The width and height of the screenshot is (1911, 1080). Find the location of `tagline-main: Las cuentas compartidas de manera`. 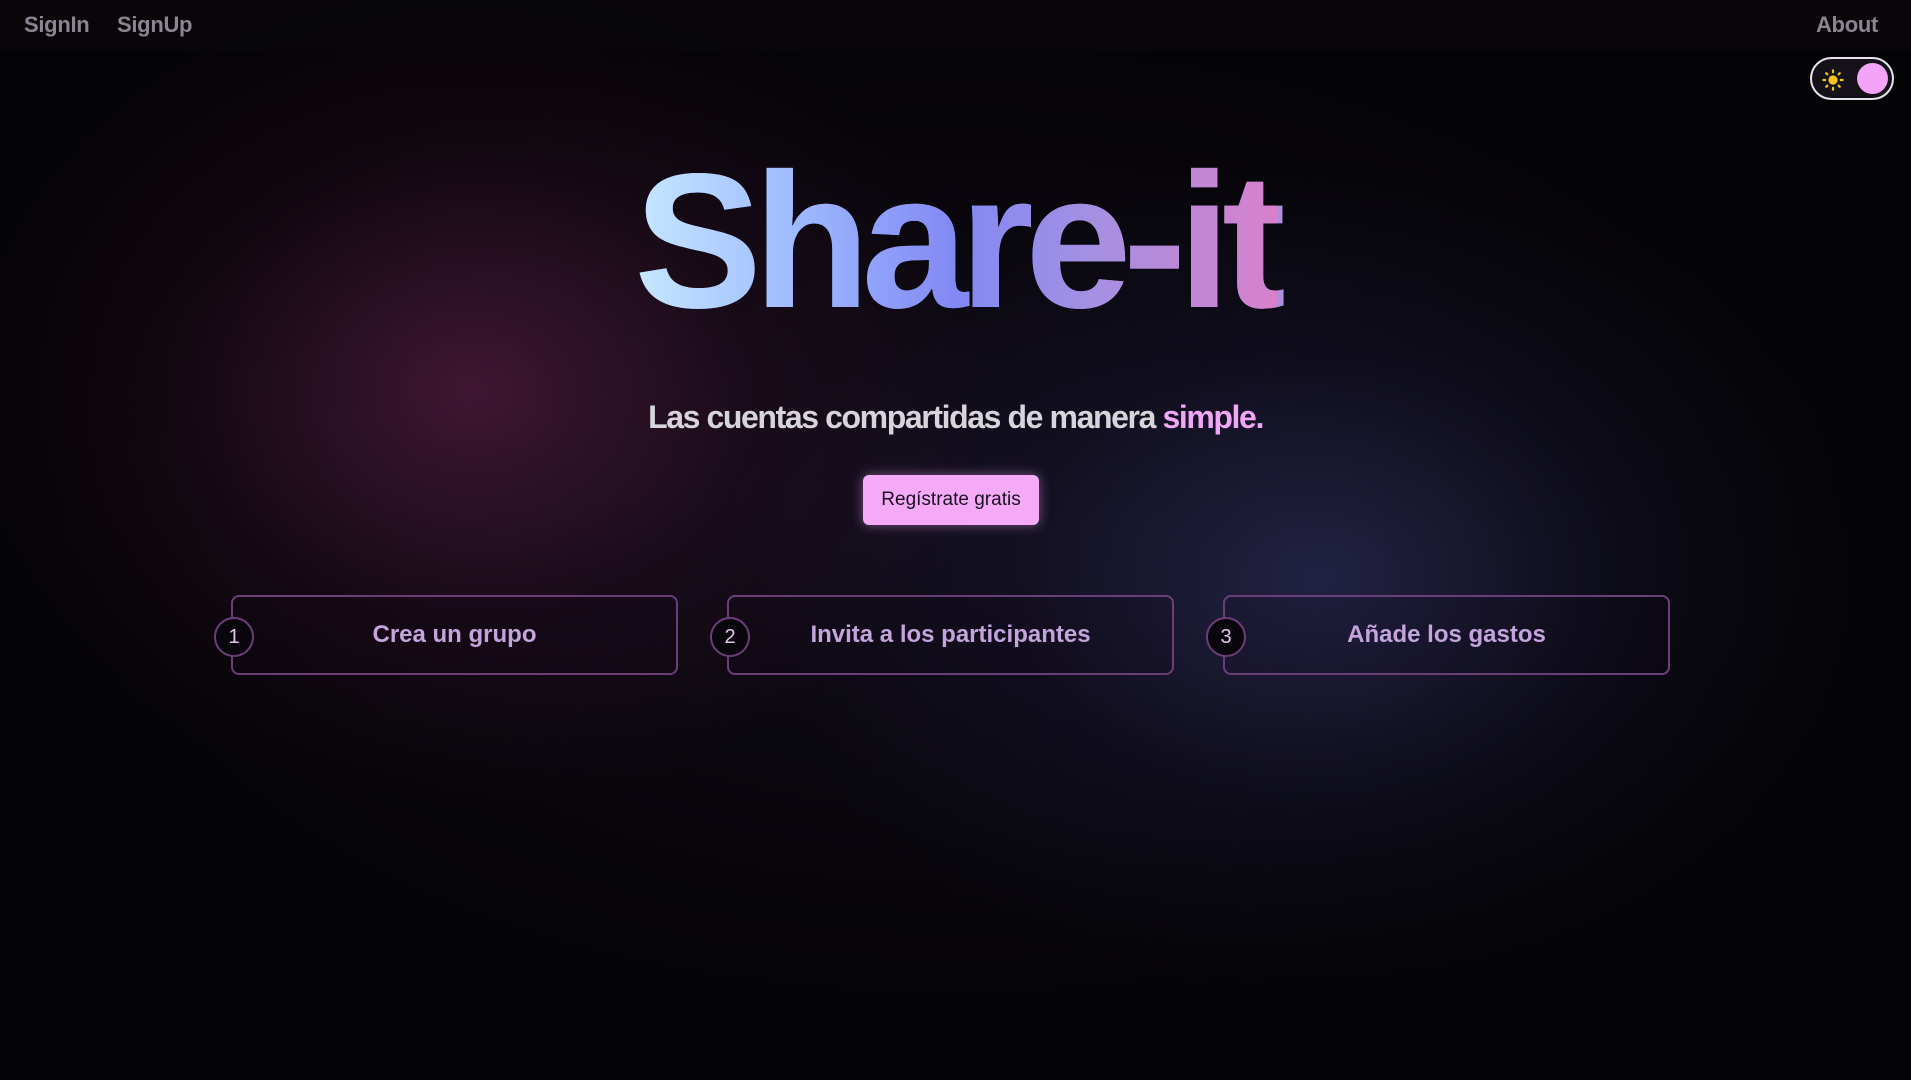

tagline-main: Las cuentas compartidas de manera is located at coordinates (905, 417).